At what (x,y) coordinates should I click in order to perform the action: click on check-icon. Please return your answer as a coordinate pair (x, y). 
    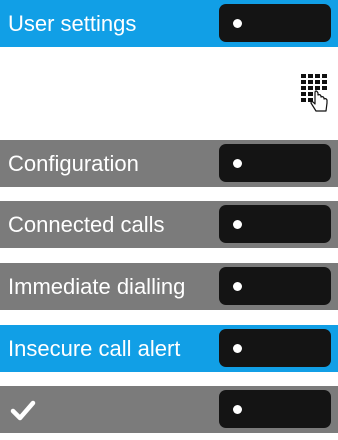
    Looking at the image, I should click on (23, 410).